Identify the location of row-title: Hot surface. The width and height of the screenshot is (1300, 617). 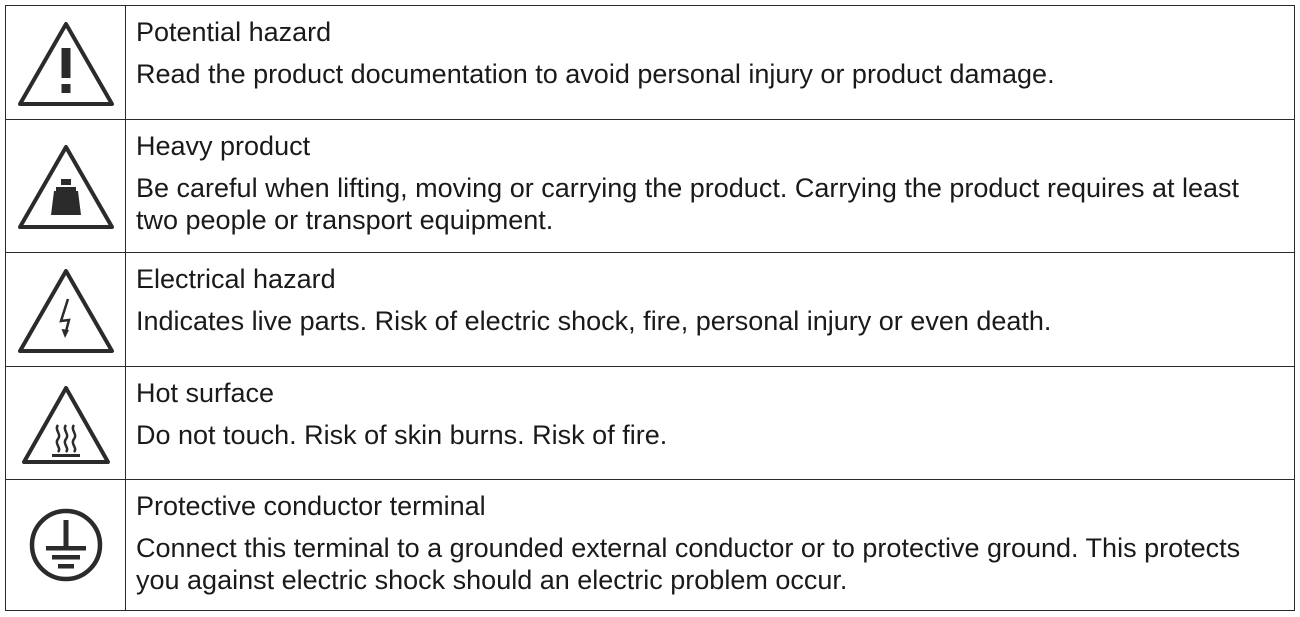
(205, 393).